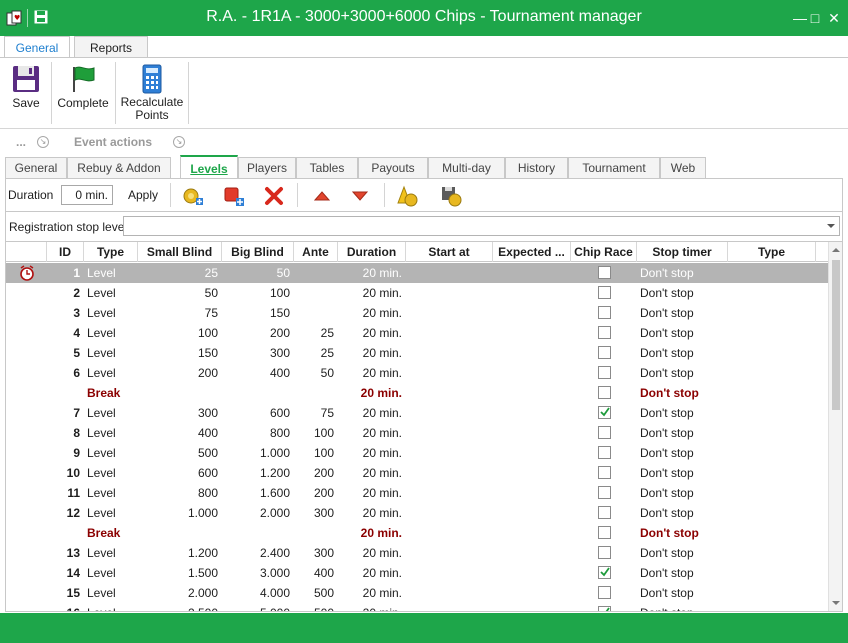 The height and width of the screenshot is (643, 848). What do you see at coordinates (360, 196) in the screenshot?
I see `move-down-icon` at bounding box center [360, 196].